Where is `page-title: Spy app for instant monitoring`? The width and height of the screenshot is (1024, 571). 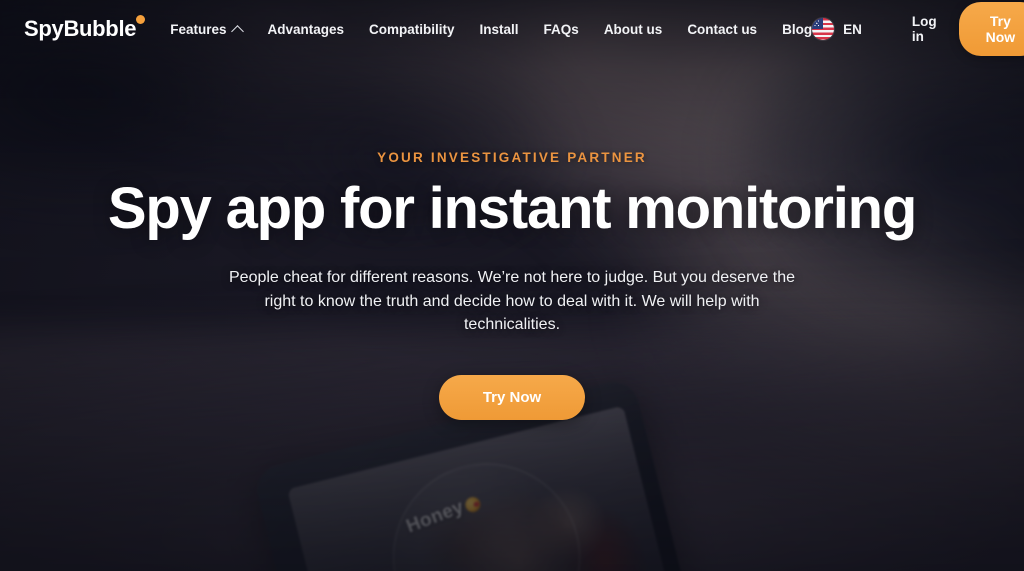 page-title: Spy app for instant monitoring is located at coordinates (512, 208).